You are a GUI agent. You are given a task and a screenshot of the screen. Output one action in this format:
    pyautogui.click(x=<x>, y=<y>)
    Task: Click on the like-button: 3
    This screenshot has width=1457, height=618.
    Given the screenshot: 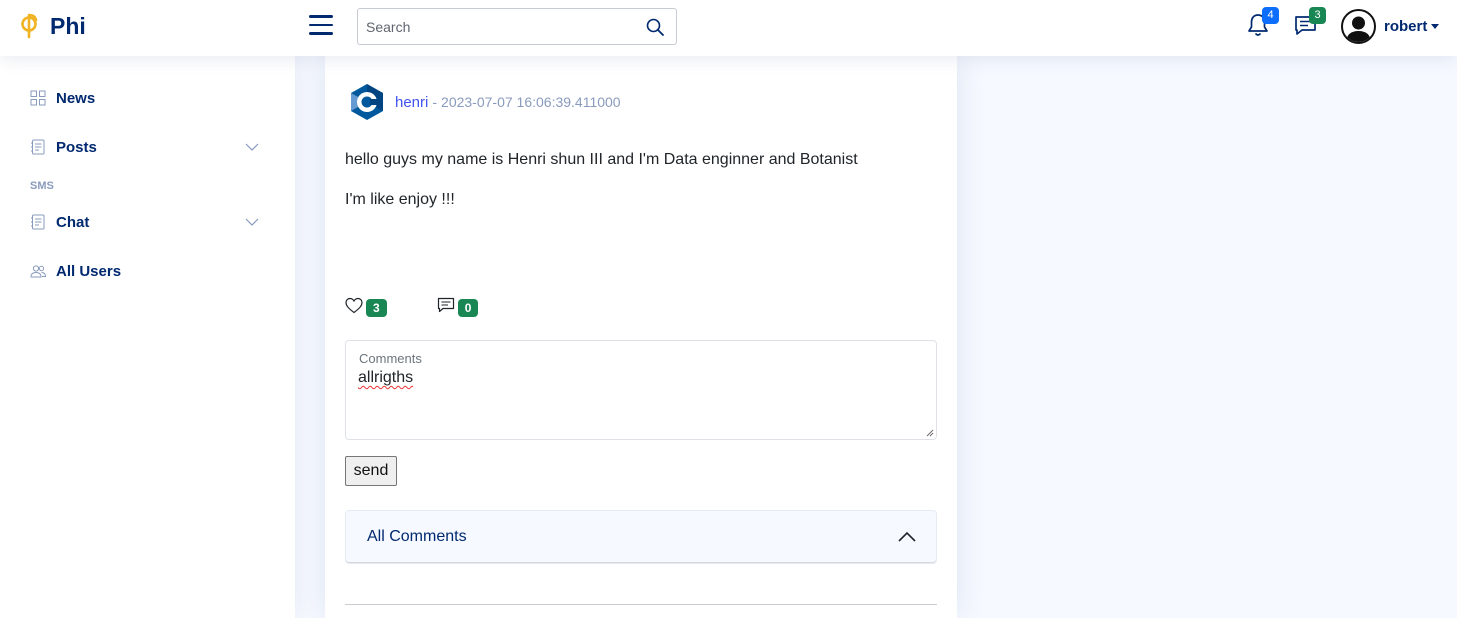 What is the action you would take?
    pyautogui.click(x=366, y=305)
    